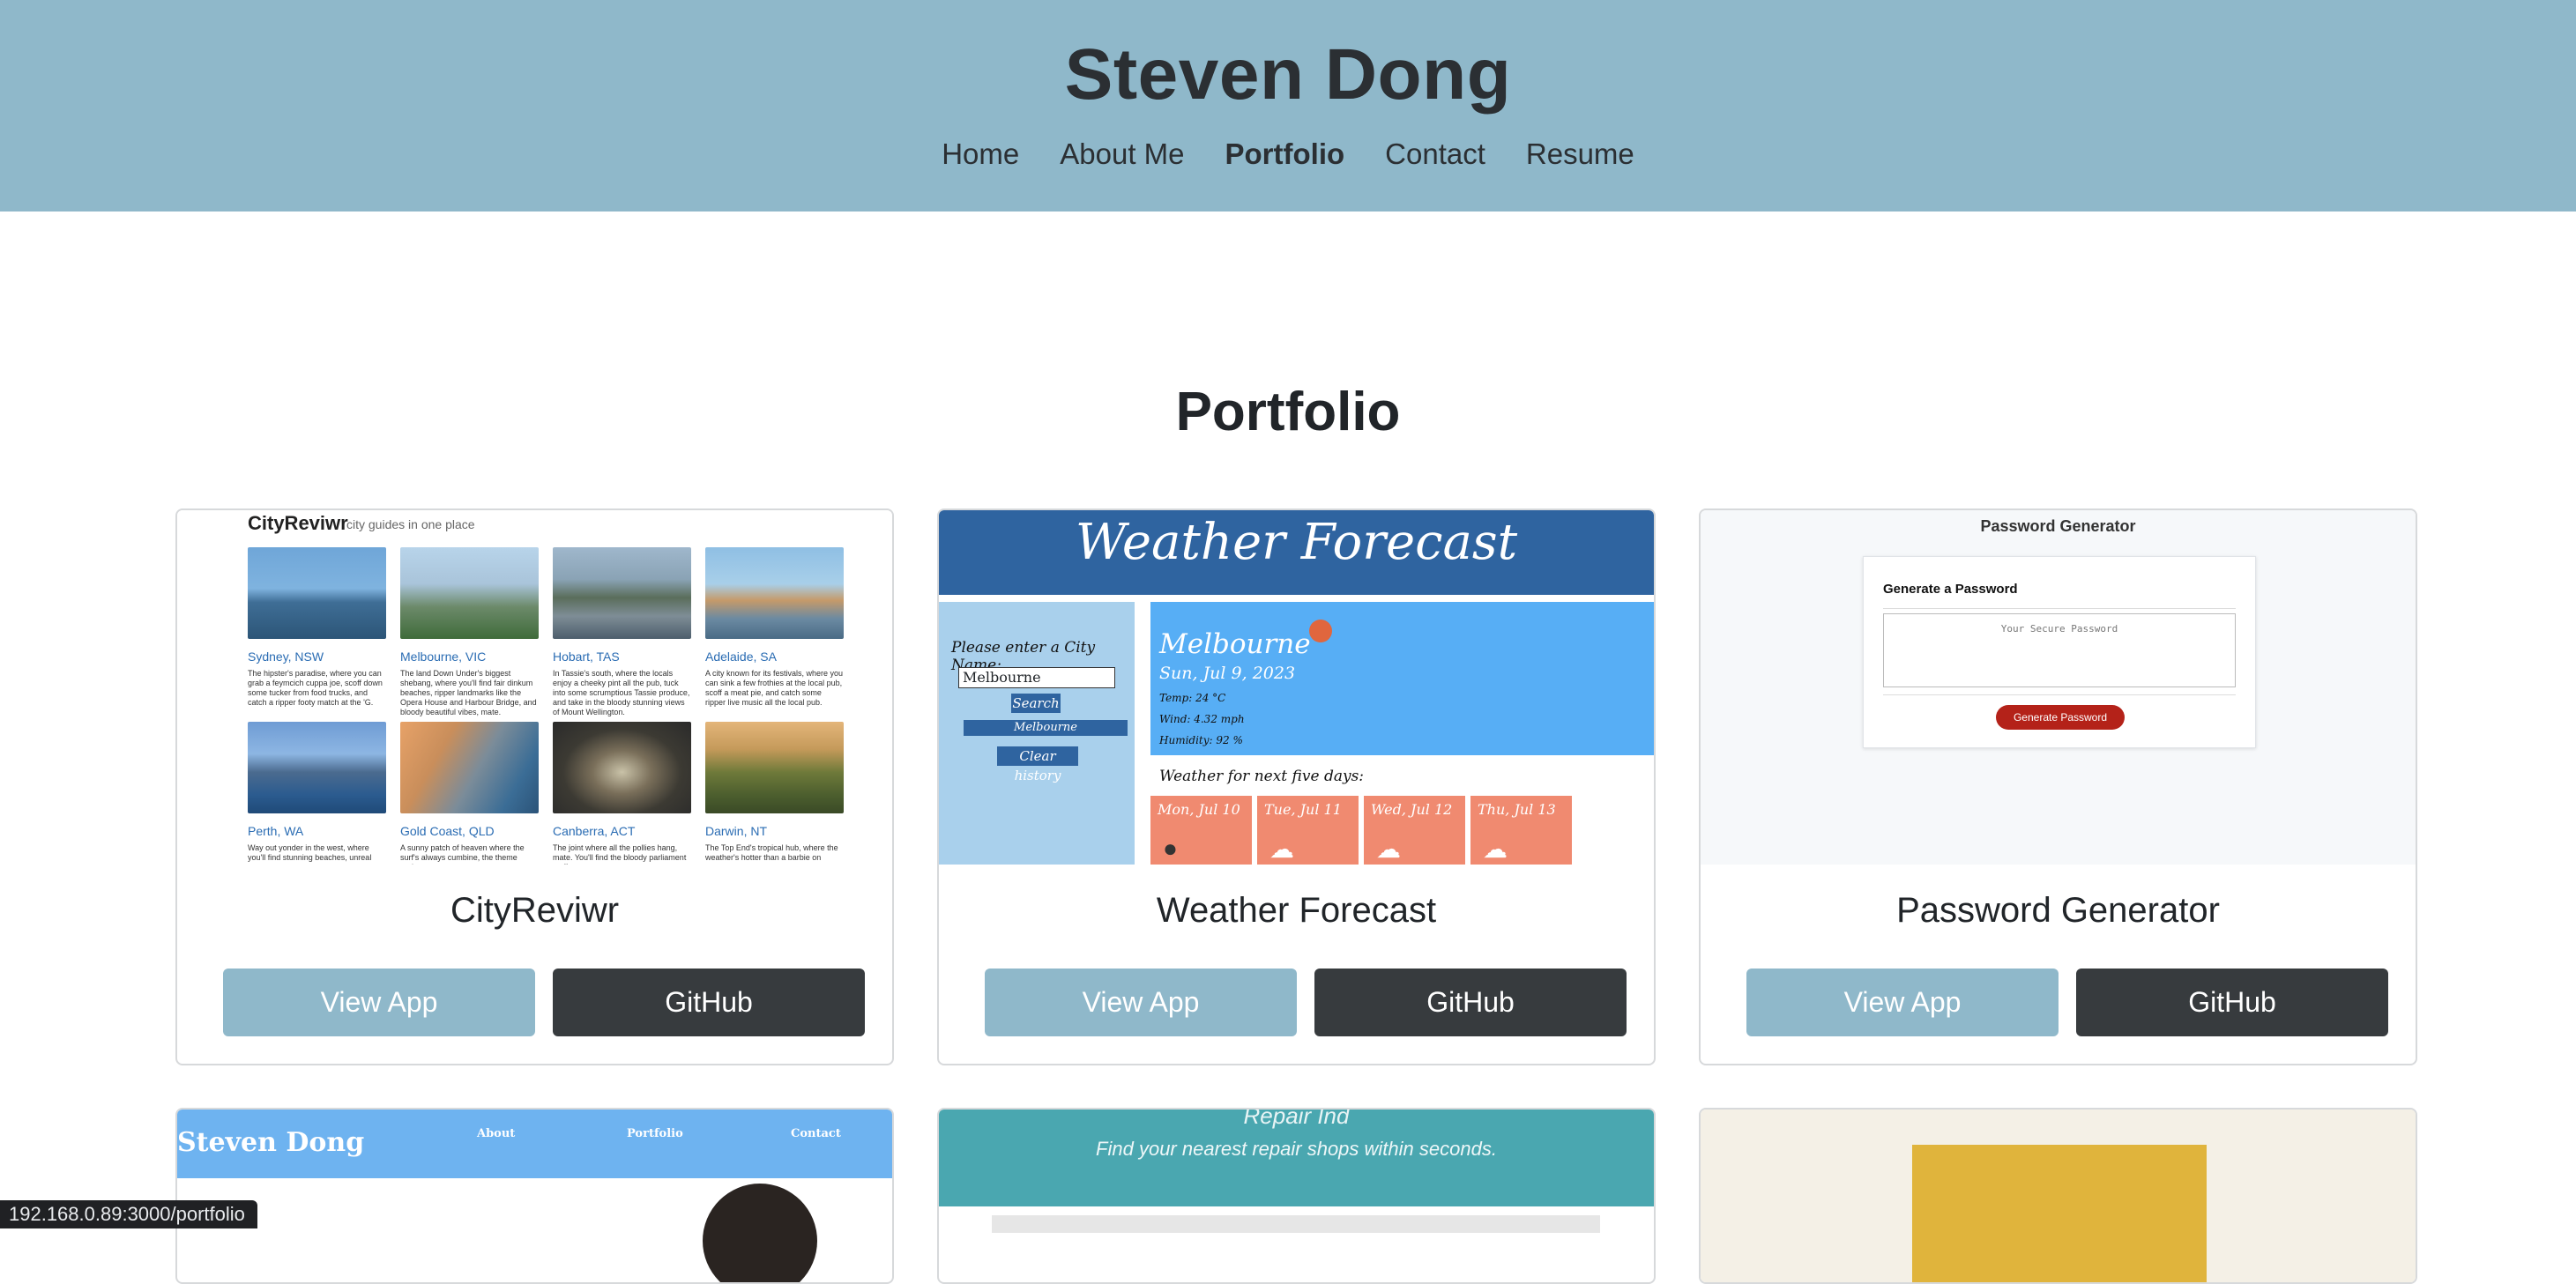 The height and width of the screenshot is (1284, 2576). I want to click on profile-photo, so click(760, 1233).